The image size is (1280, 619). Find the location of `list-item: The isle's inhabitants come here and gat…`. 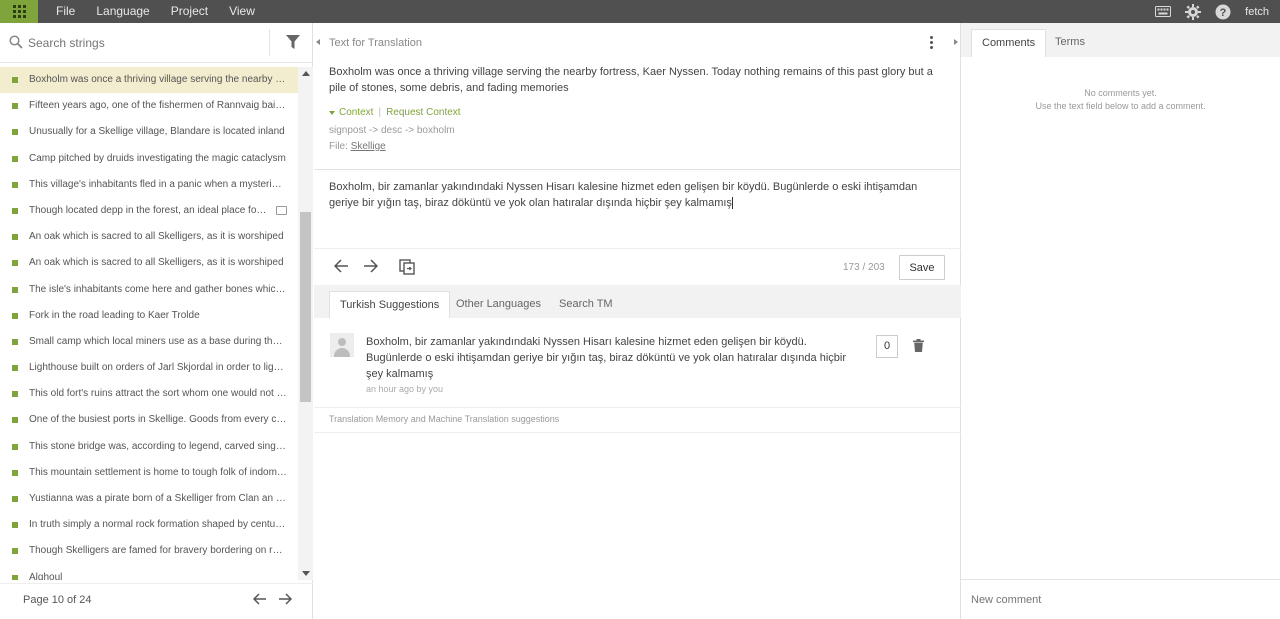

list-item: The isle's inhabitants come here and gat… is located at coordinates (149, 290).